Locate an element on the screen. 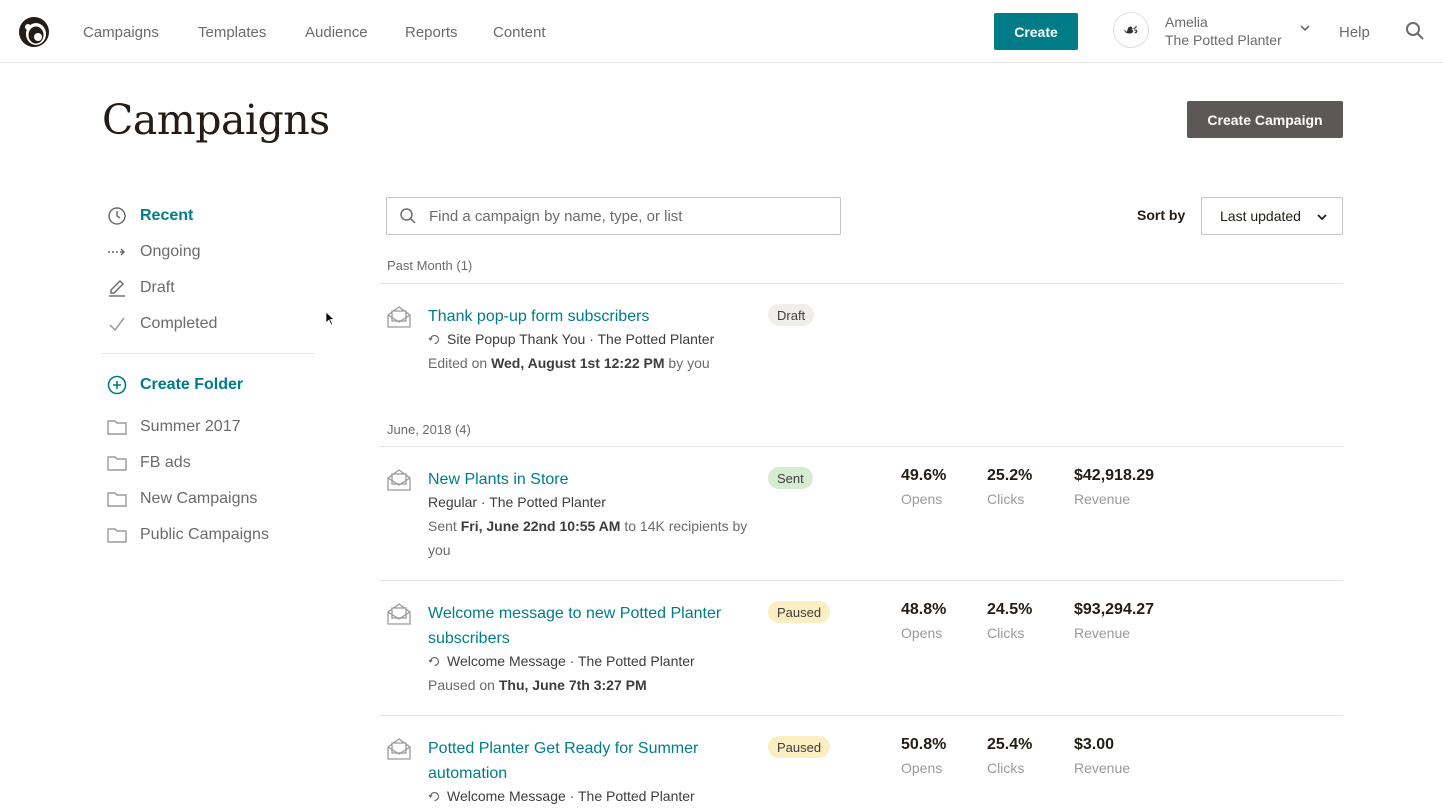 The height and width of the screenshot is (812, 1443). sidebar-item-recent: Recent is located at coordinates (150, 216).